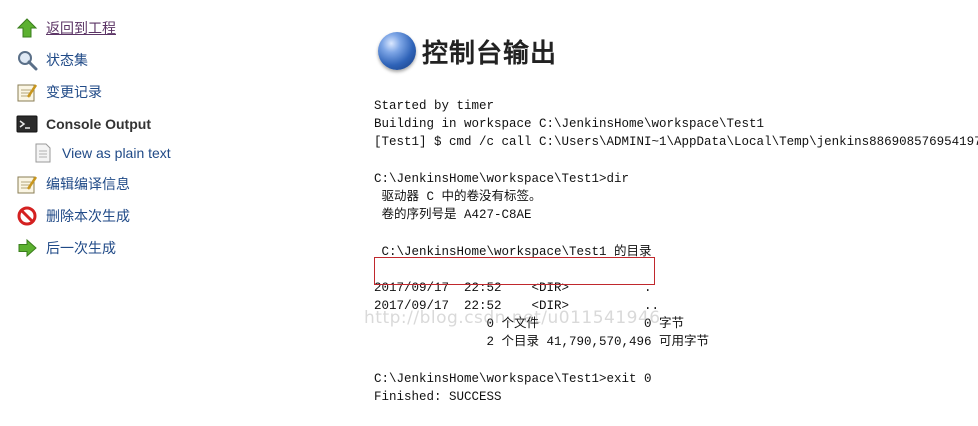 The width and height of the screenshot is (978, 426). What do you see at coordinates (27, 248) in the screenshot?
I see `right-arrow-icon` at bounding box center [27, 248].